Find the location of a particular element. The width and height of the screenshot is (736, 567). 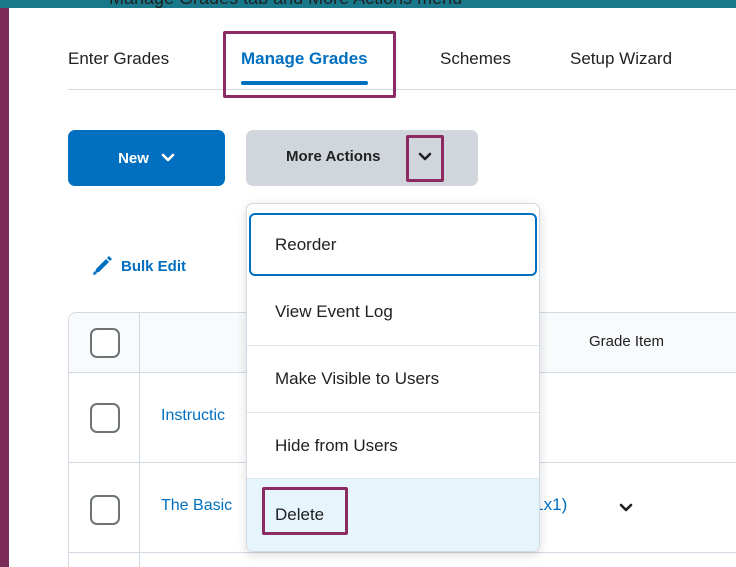

menu-item-reorder: Reorder is located at coordinates (393, 244).